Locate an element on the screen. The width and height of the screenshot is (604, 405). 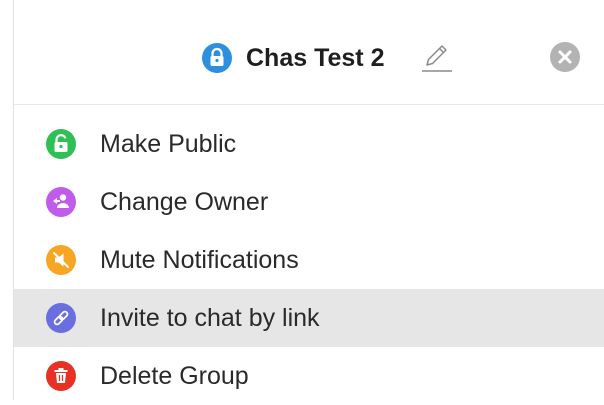
menu-item-label: Mute Notifications is located at coordinates (199, 259).